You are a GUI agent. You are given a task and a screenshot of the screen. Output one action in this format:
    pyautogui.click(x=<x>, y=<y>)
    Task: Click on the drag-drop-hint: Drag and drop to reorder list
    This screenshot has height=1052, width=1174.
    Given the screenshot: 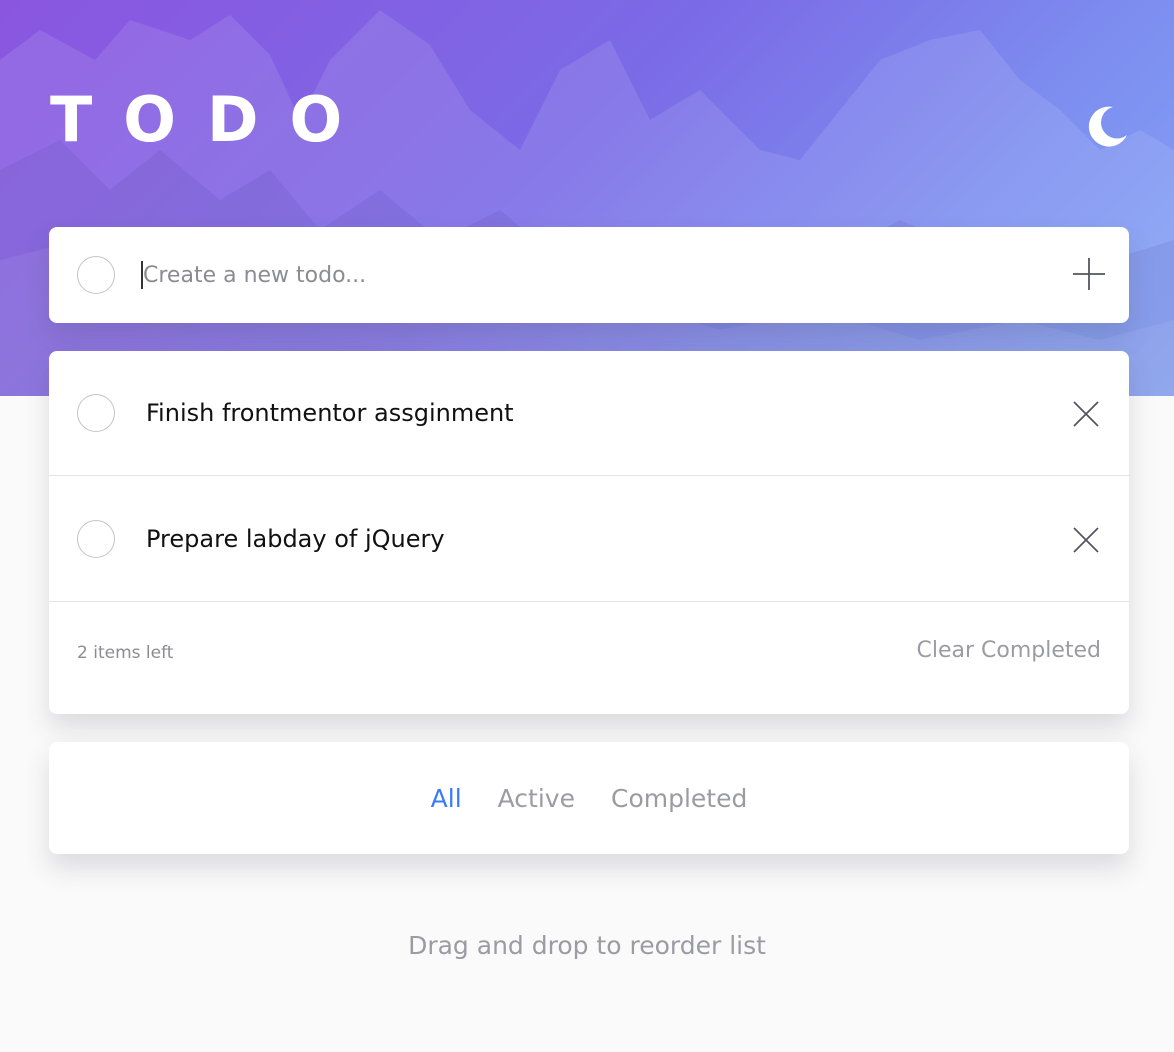 What is the action you would take?
    pyautogui.click(x=587, y=945)
    